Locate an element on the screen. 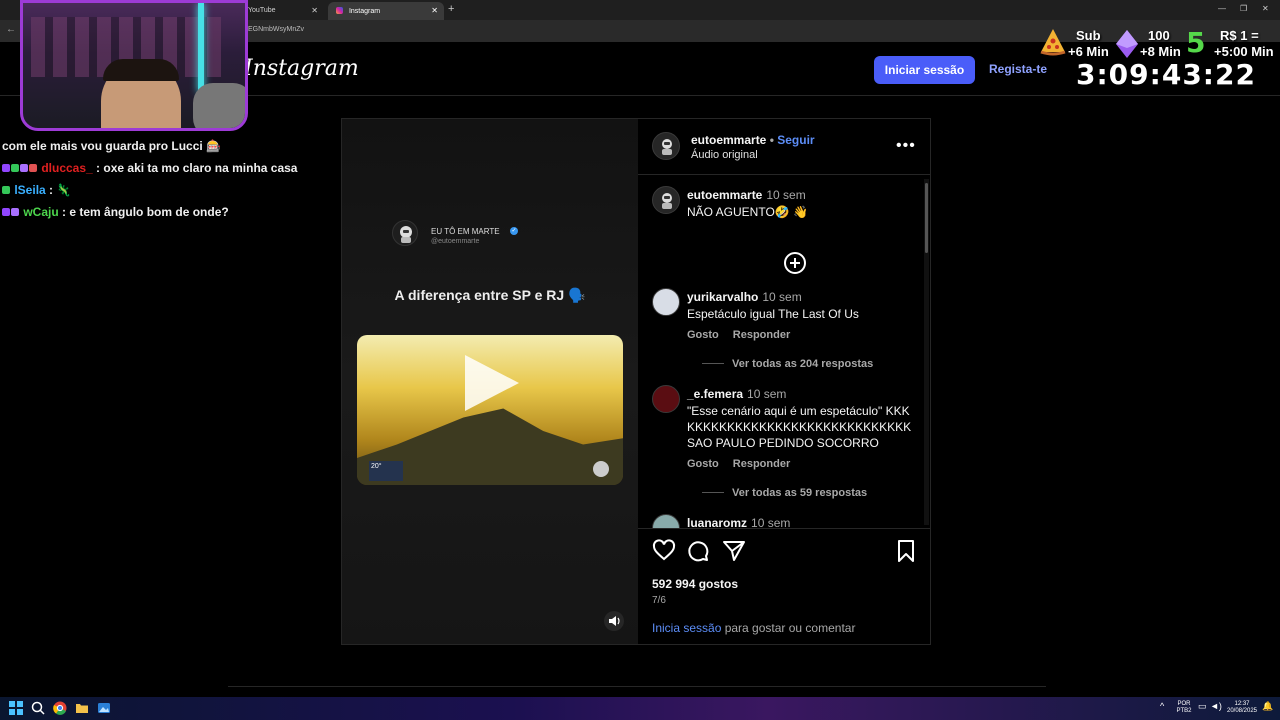  register-link: Regista-te is located at coordinates (1018, 69).